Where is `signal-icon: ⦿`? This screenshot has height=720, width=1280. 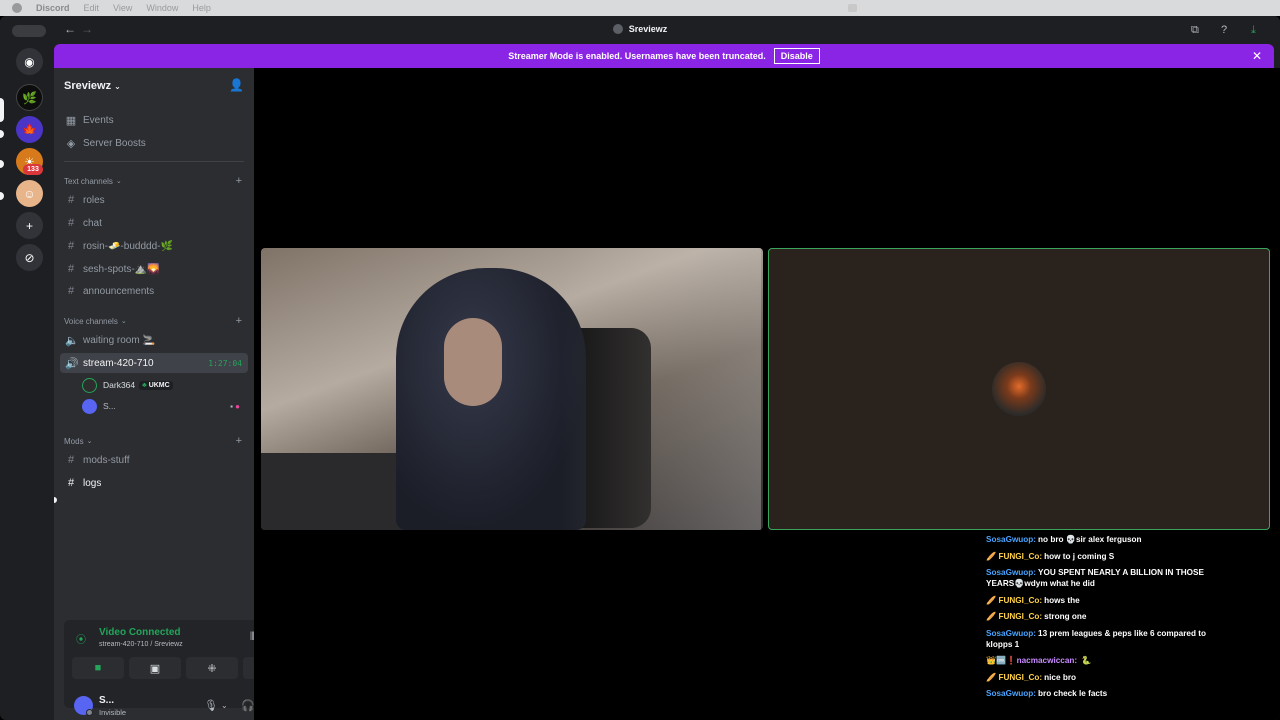 signal-icon: ⦿ is located at coordinates (81, 638).